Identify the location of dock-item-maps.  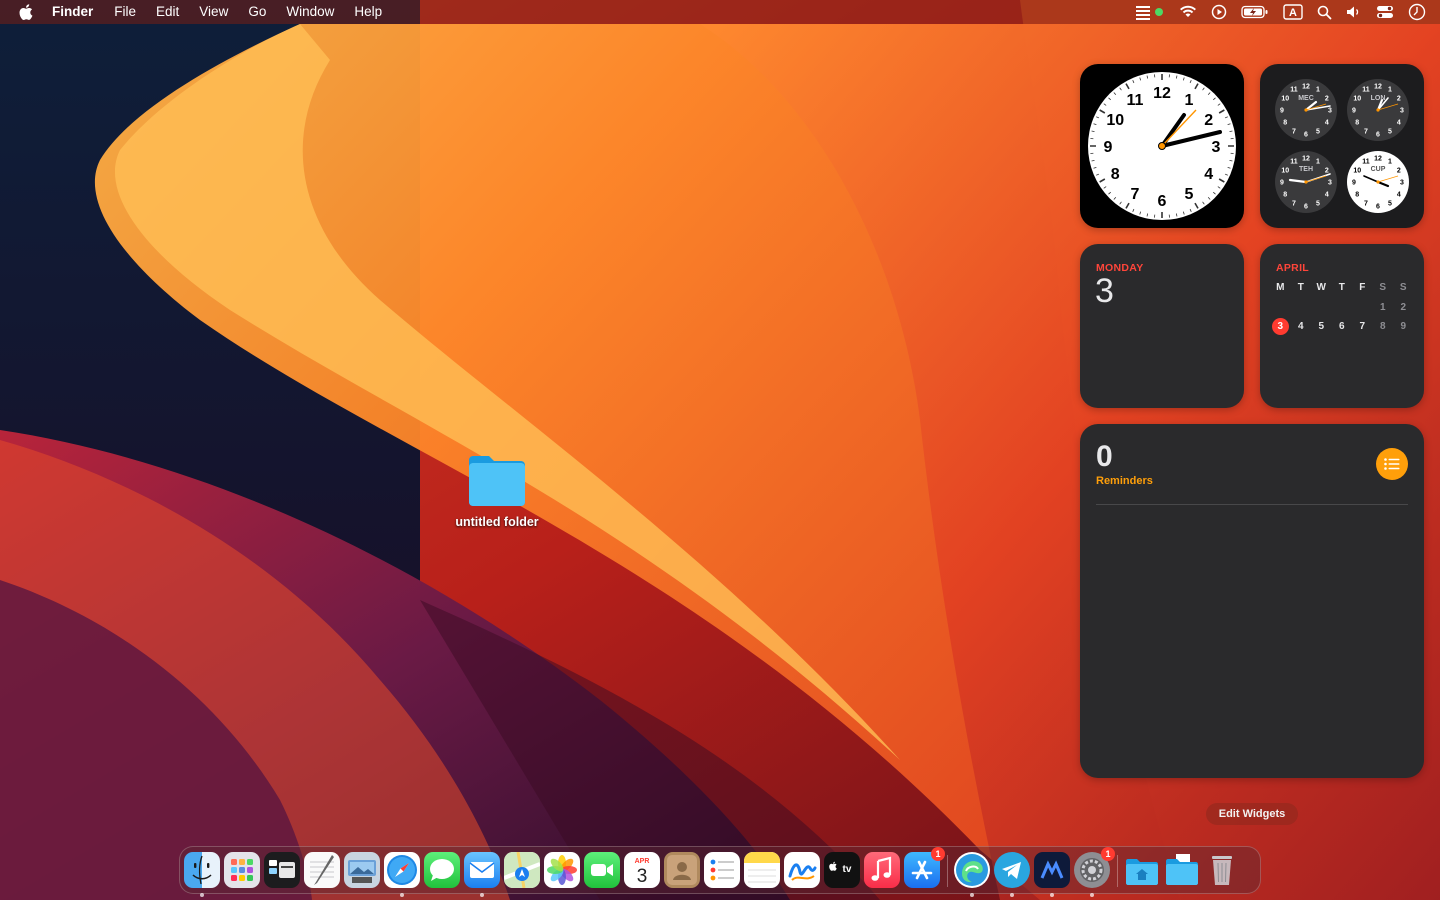
(522, 870).